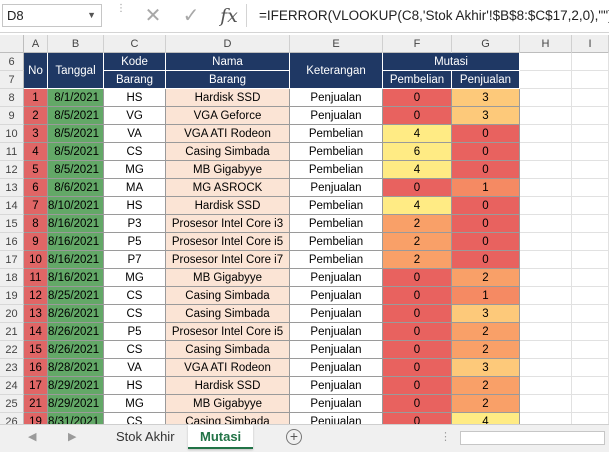  Describe the element at coordinates (72, 436) in the screenshot. I see `scroll-right-icon: ▶` at that location.